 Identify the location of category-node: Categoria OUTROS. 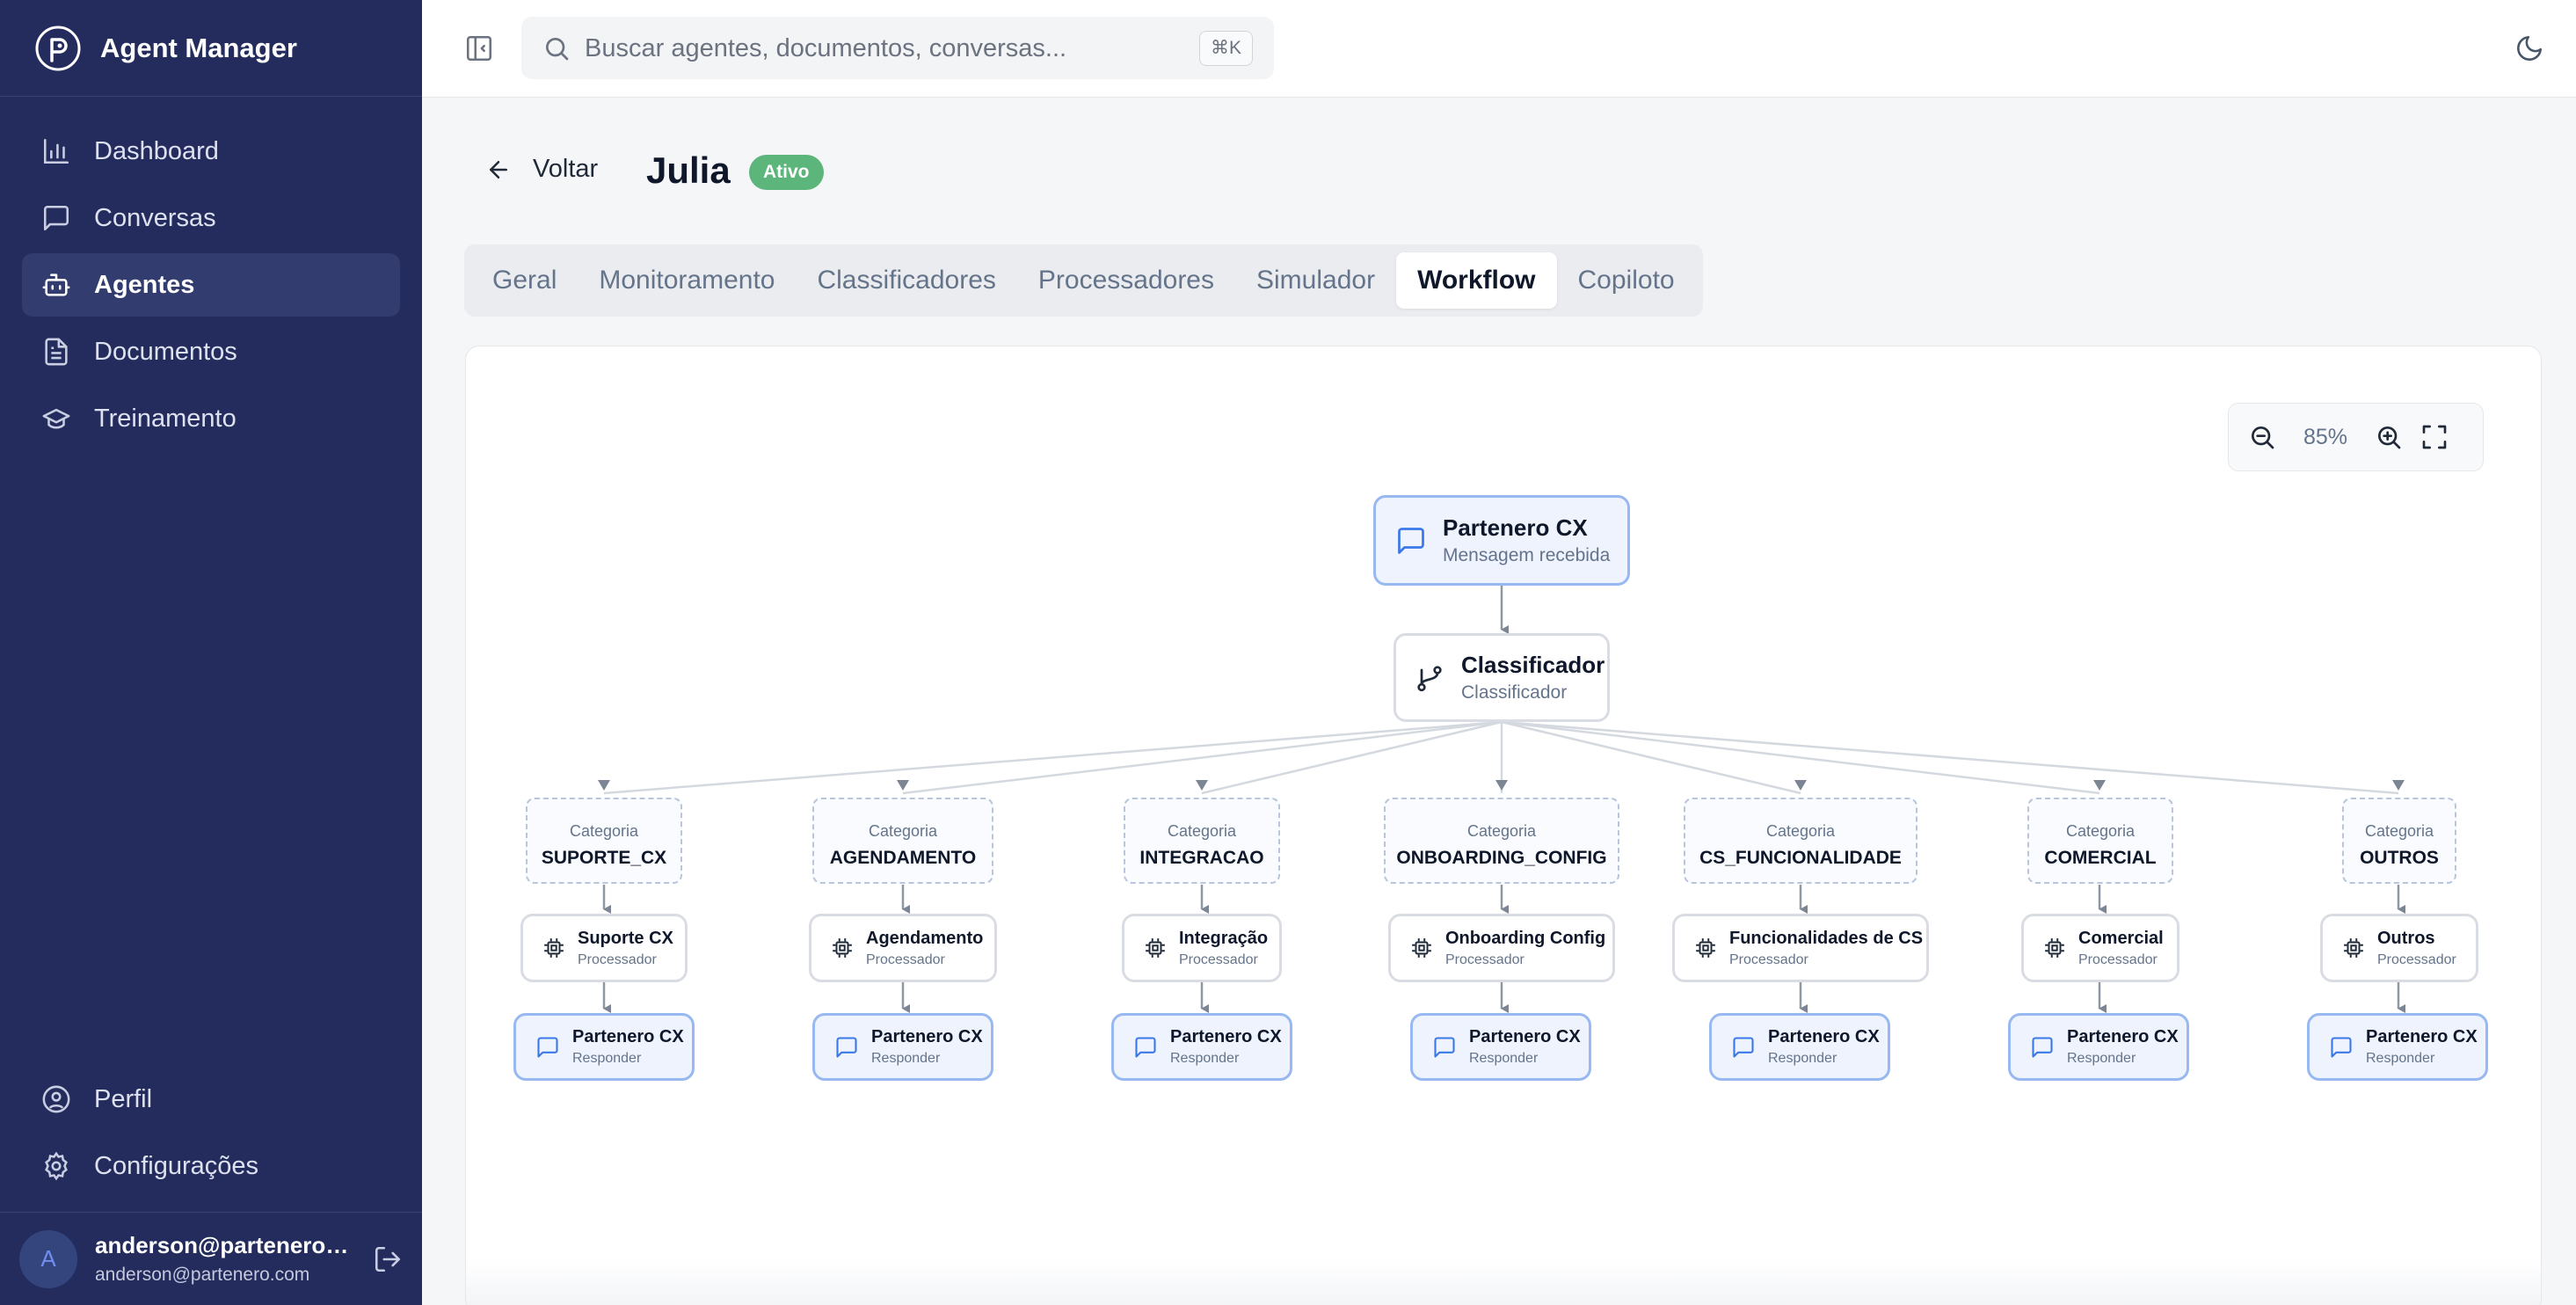
(2399, 841).